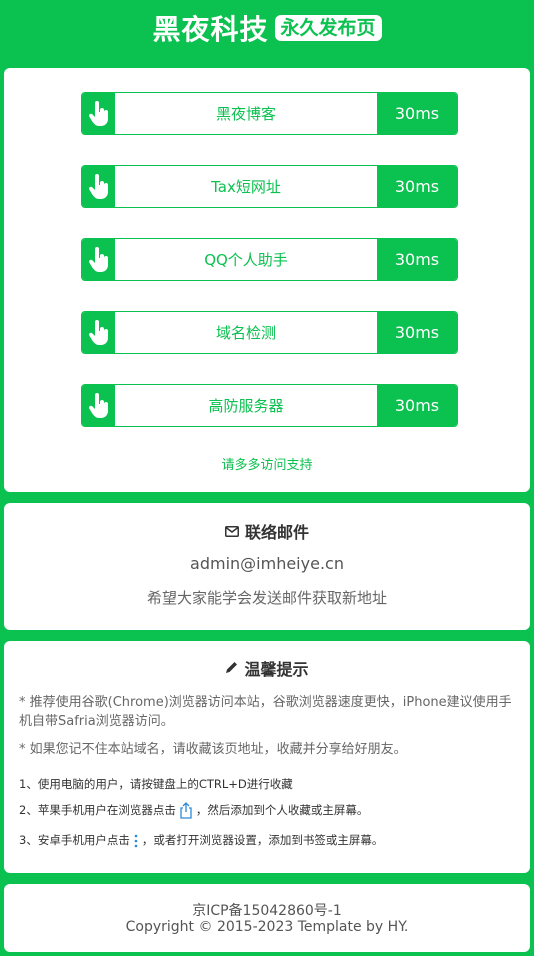  What do you see at coordinates (97, 810) in the screenshot?
I see `step-2-text-a: 2、苹果手机用户在浏览器点击` at bounding box center [97, 810].